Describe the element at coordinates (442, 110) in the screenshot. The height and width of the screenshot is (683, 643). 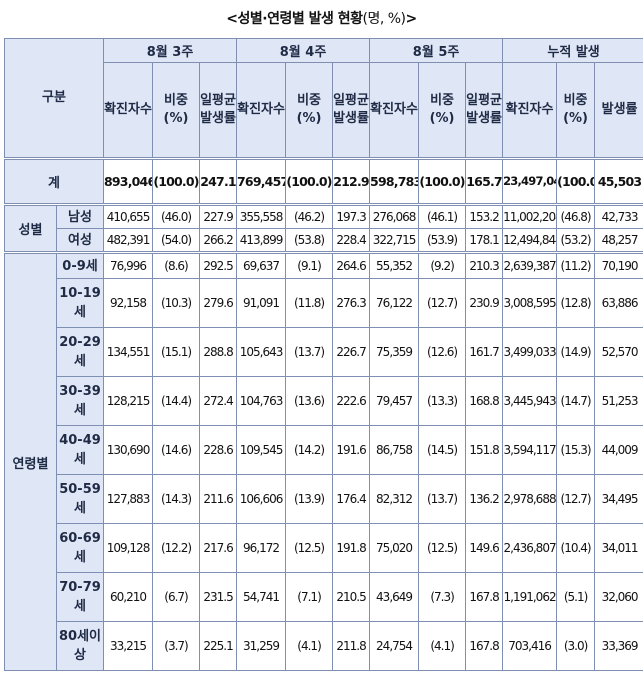
I see `header-share-3: 비중(%)` at that location.